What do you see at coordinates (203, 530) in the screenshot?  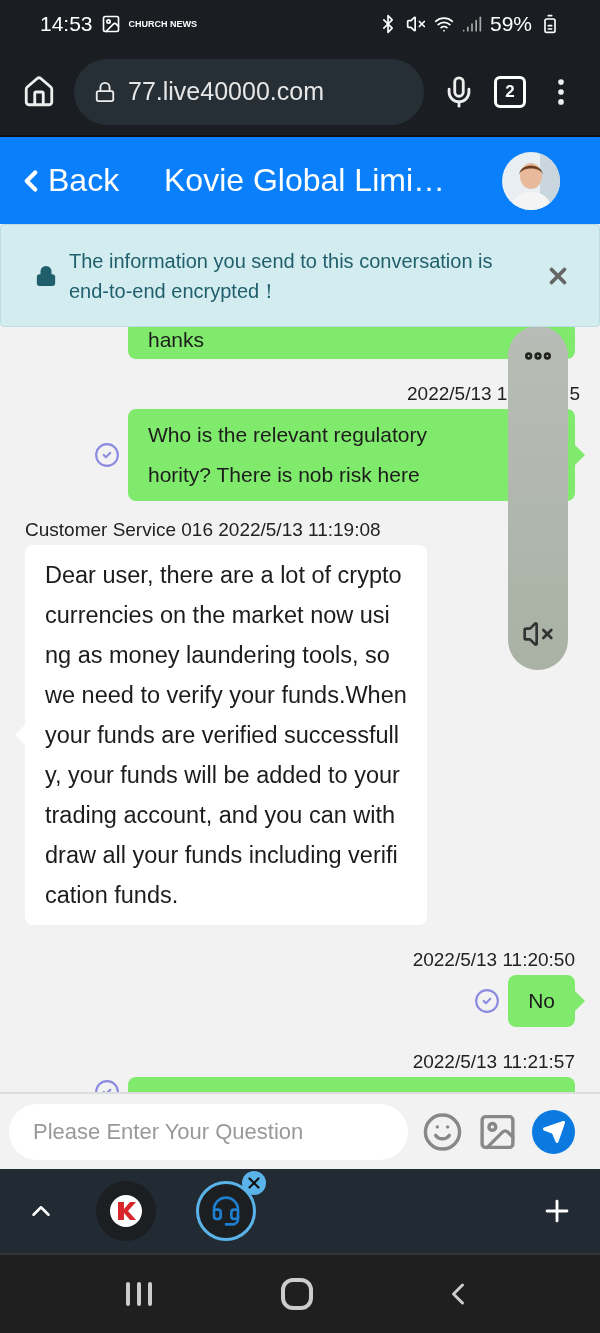 I see `sender-label: Customer Service 016 2022/5/13 11:19:08` at bounding box center [203, 530].